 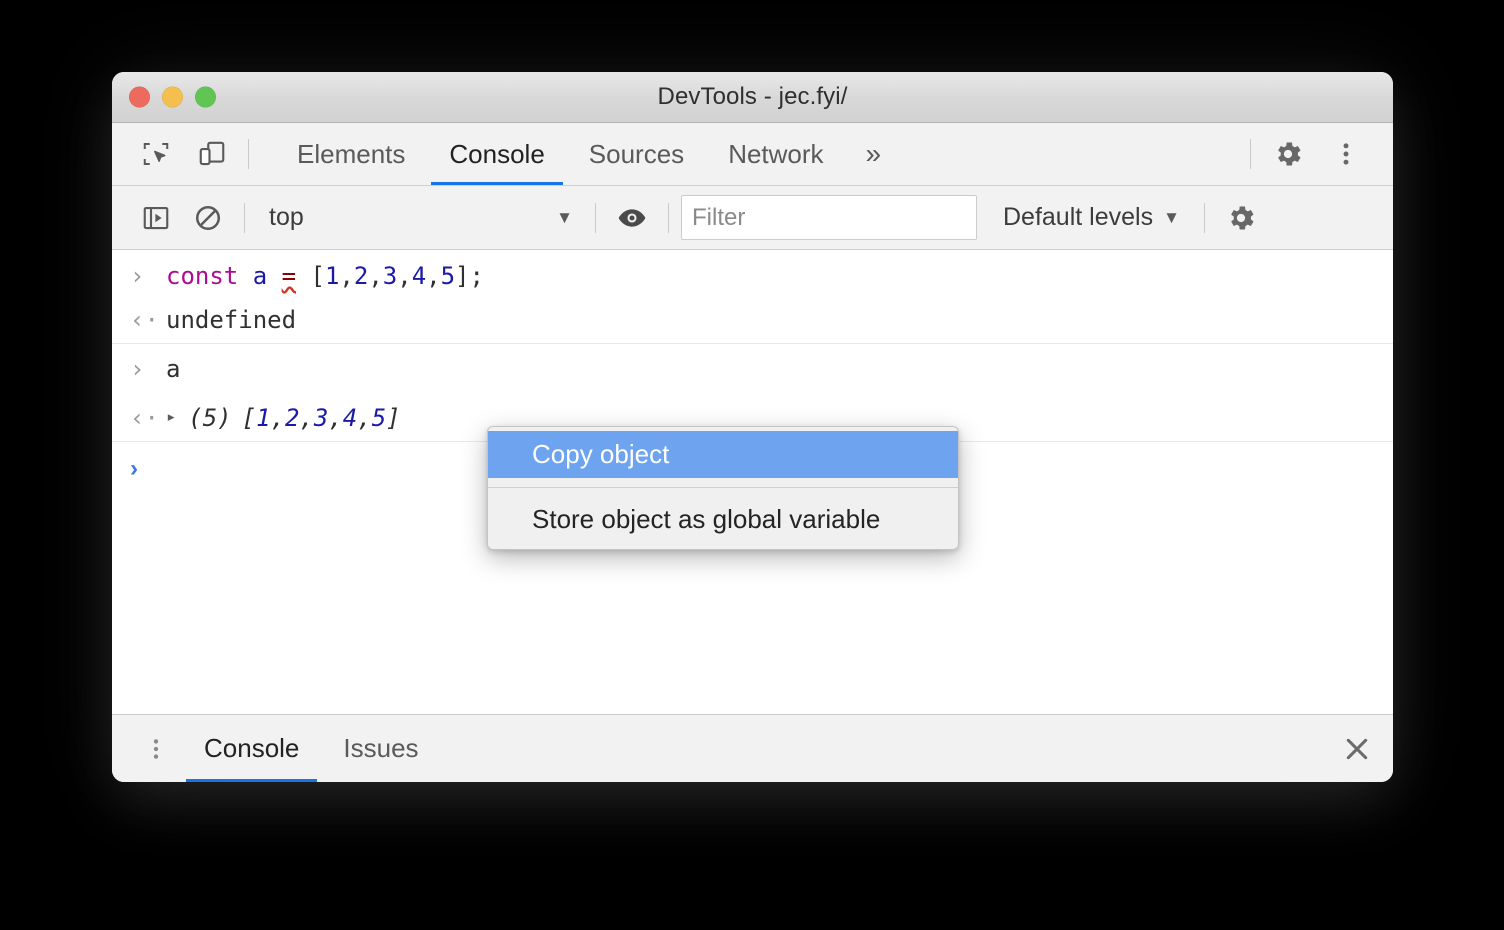 What do you see at coordinates (752, 273) in the screenshot?
I see `console-message-input: › const a = [1,2,3,4,5];` at bounding box center [752, 273].